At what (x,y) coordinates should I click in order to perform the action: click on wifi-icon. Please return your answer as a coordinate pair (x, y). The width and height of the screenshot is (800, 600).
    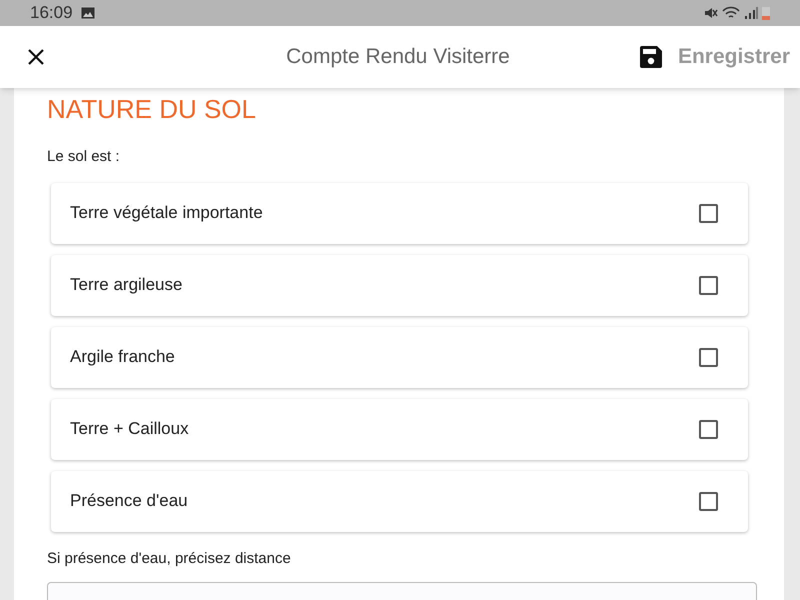
    Looking at the image, I should click on (731, 13).